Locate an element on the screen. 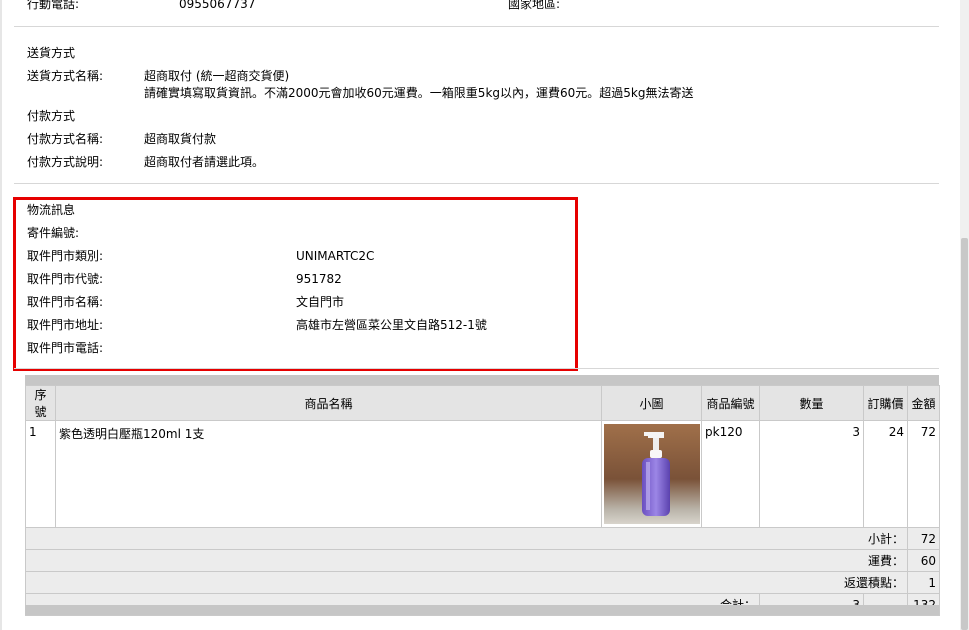  store-name-label: 取件門市名稱: is located at coordinates (65, 302).